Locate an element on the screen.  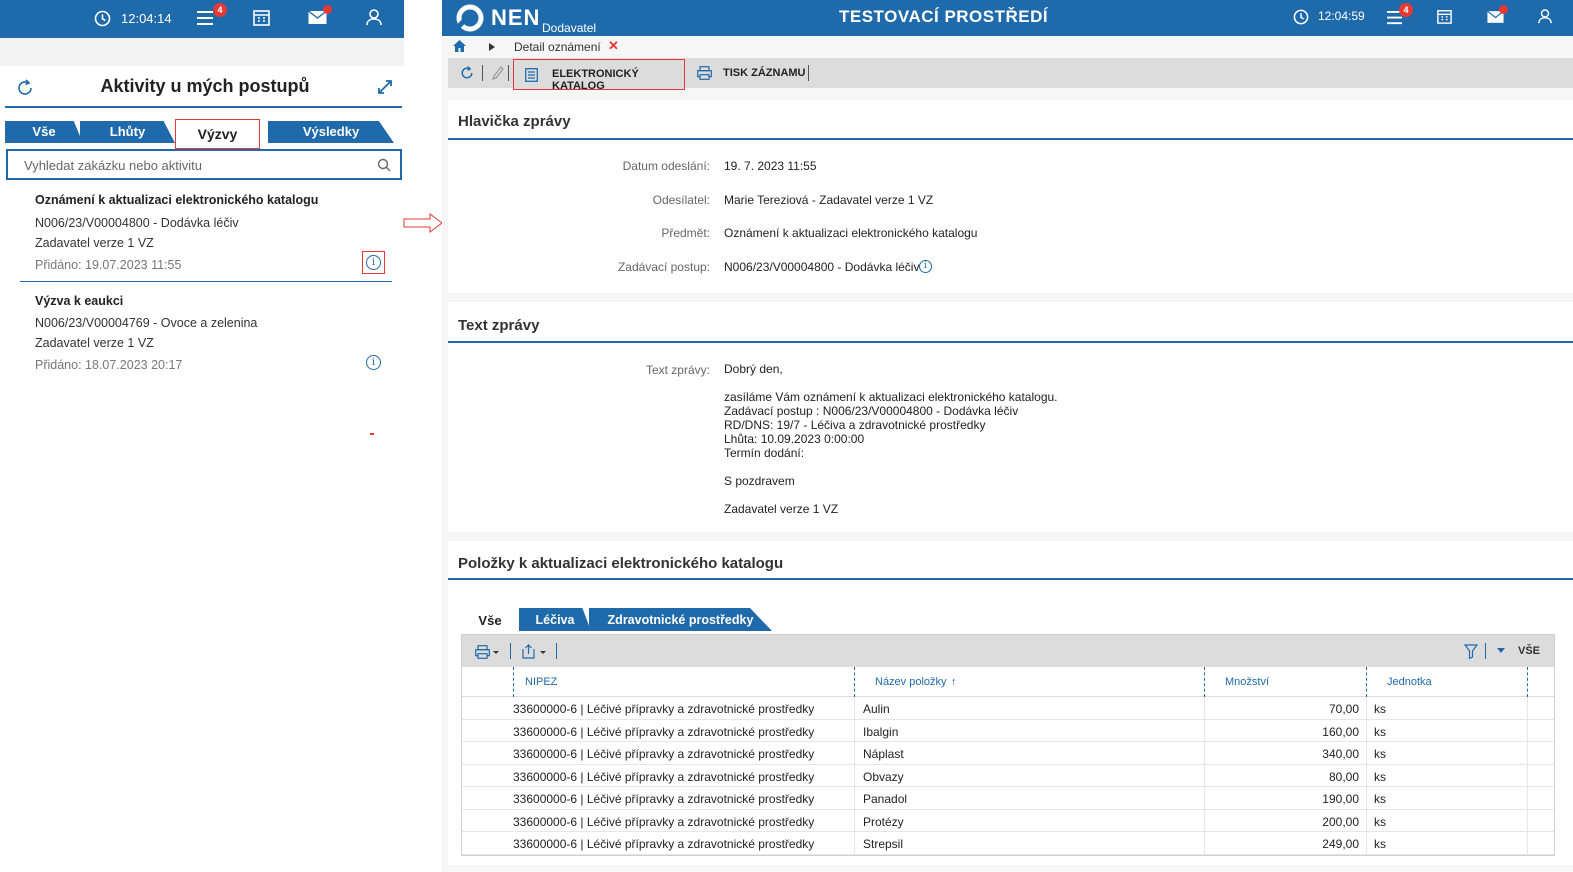
activity-divider is located at coordinates (206, 281).